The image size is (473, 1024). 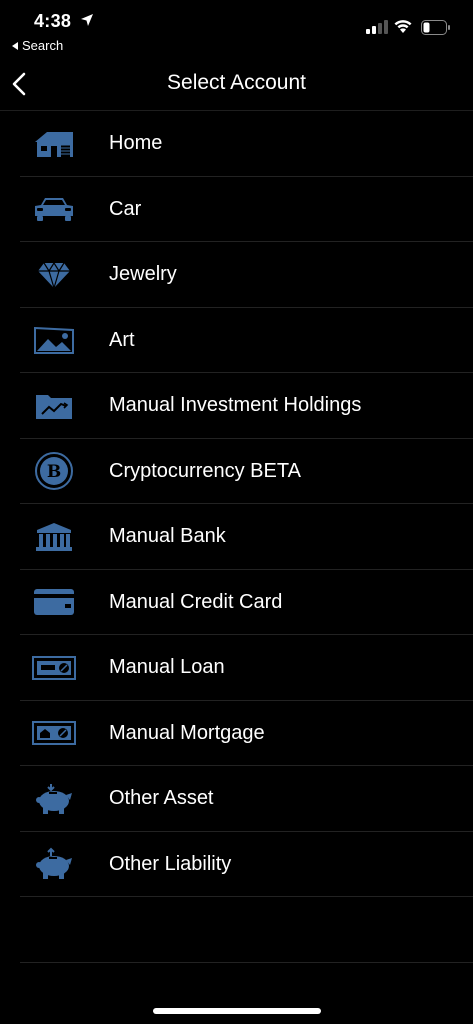 What do you see at coordinates (54, 668) in the screenshot?
I see `loan-icon` at bounding box center [54, 668].